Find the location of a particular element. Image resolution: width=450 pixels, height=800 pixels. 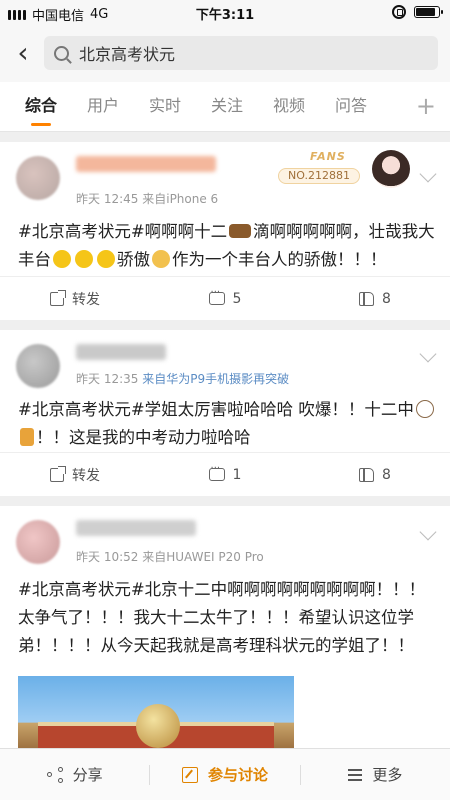

post-meta: 昨天 10:52 来自HUAWEI P20 Pro is located at coordinates (170, 556).